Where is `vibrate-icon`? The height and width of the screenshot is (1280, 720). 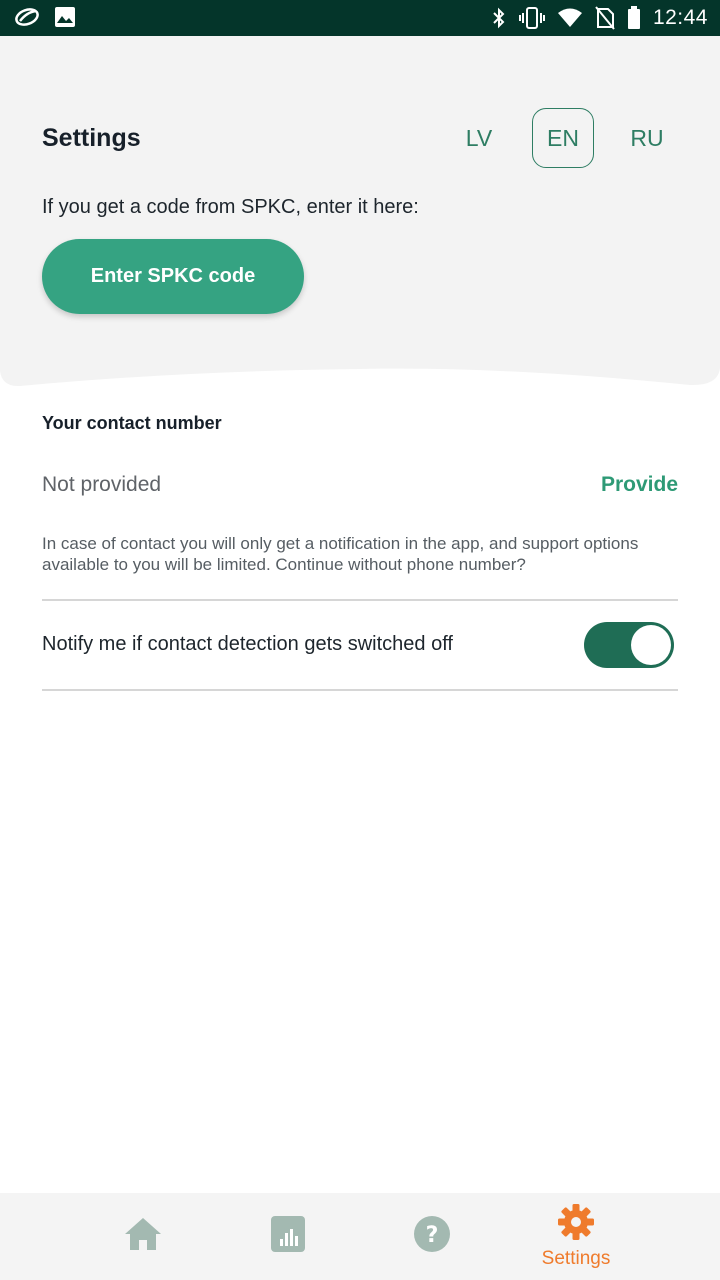 vibrate-icon is located at coordinates (531, 18).